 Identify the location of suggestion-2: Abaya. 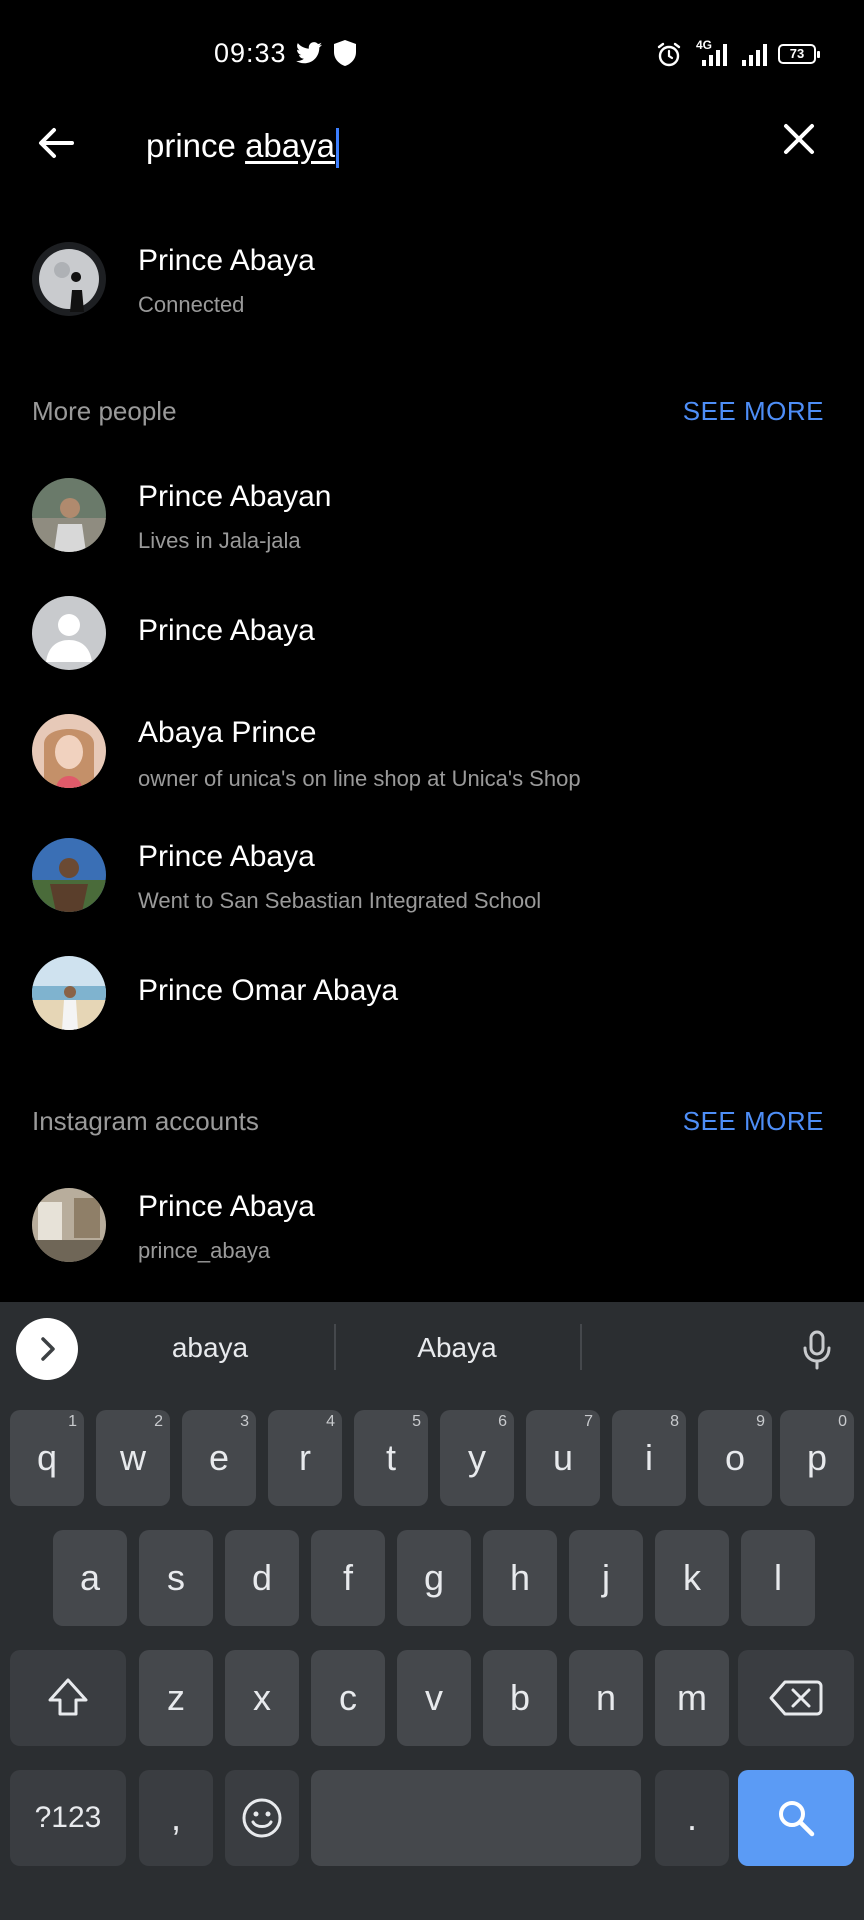
(457, 1348).